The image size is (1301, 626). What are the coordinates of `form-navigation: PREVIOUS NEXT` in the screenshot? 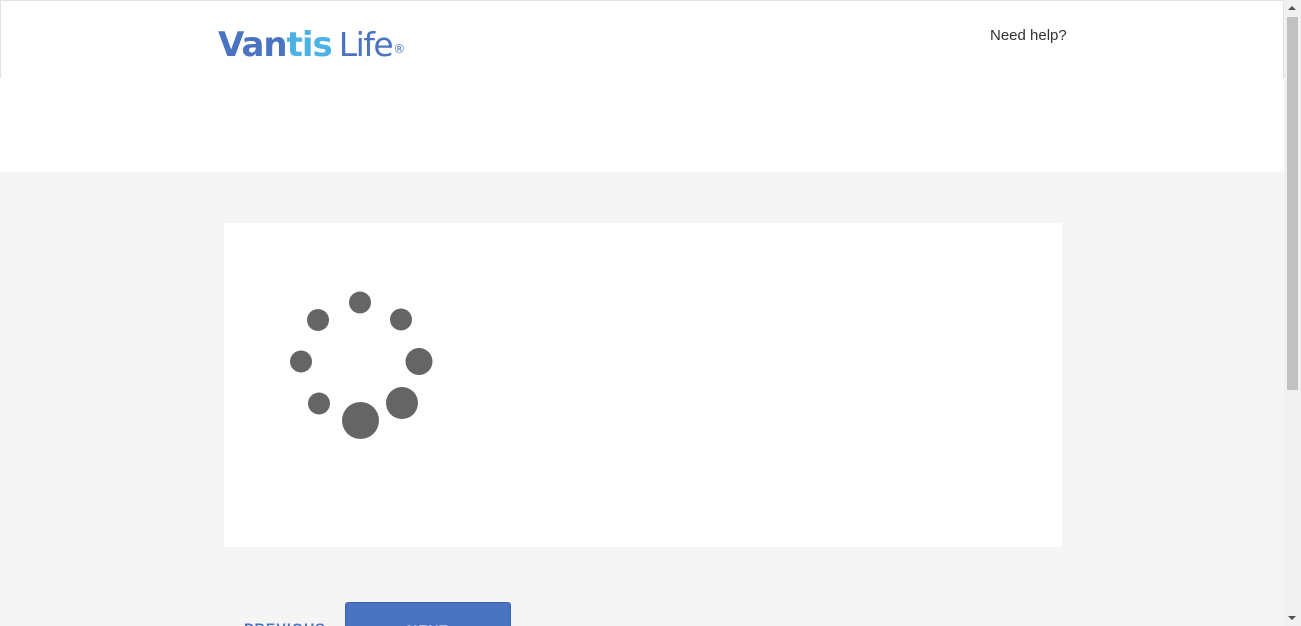 It's located at (424, 614).